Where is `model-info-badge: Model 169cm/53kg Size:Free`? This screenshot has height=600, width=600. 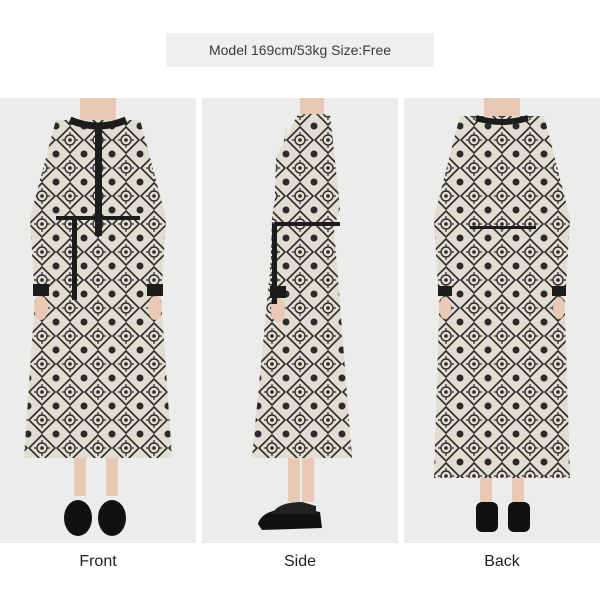 model-info-badge: Model 169cm/53kg Size:Free is located at coordinates (300, 50).